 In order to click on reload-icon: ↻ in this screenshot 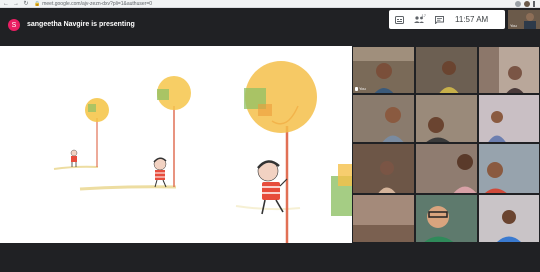, I will do `click(26, 3)`.